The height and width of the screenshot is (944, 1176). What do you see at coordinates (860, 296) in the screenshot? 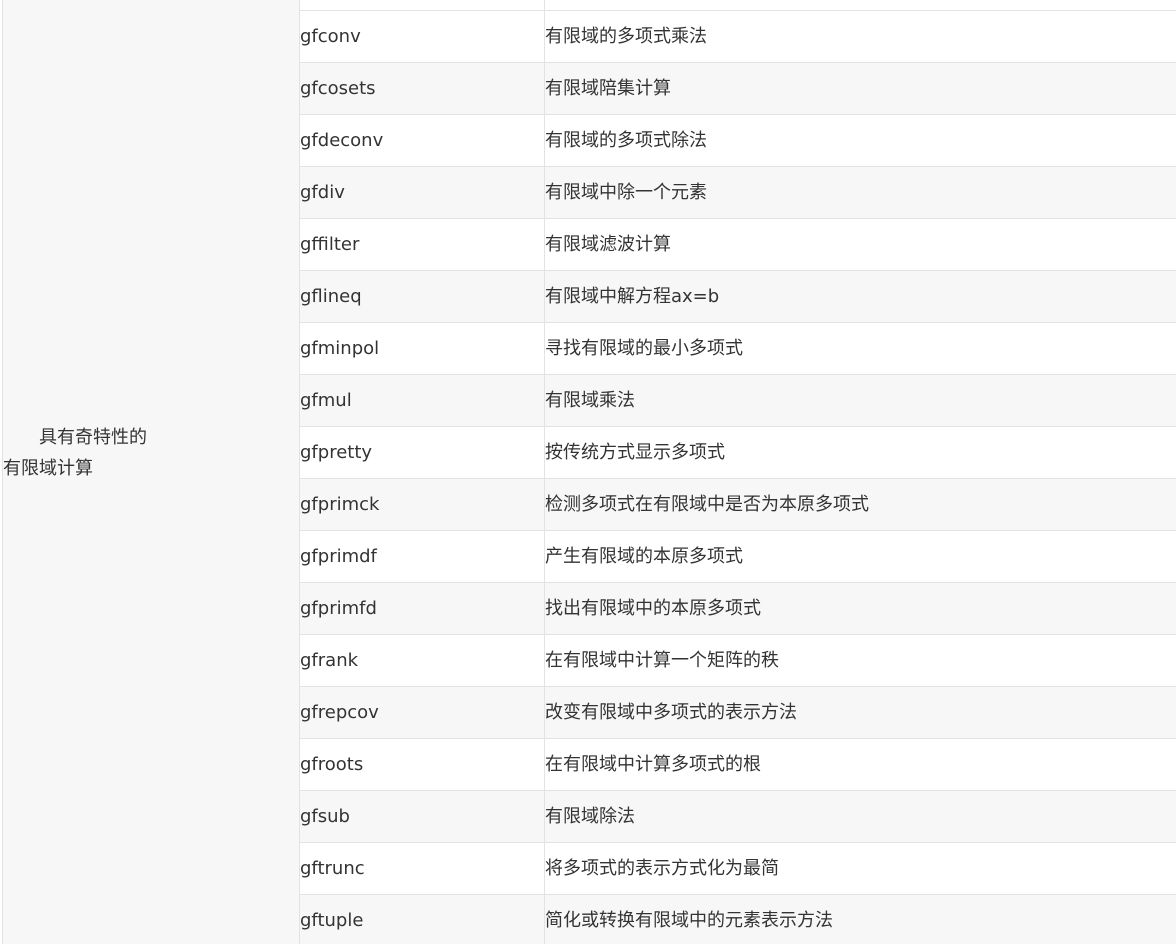
I see `function-description-cell: 有限域中解方程ax=b` at bounding box center [860, 296].